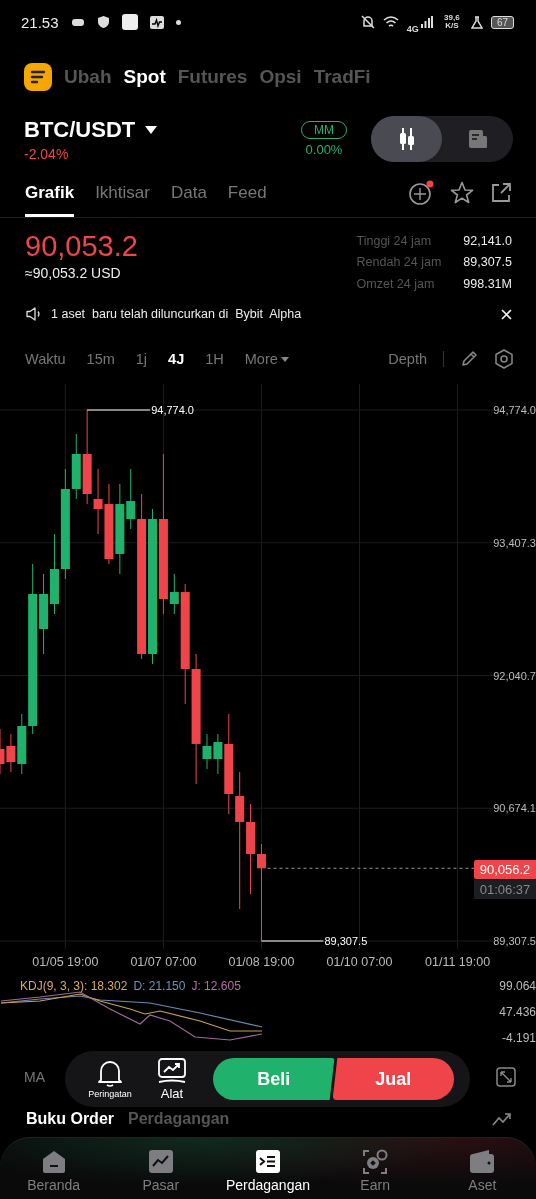 This screenshot has height=1199, width=536. I want to click on product-tab: Opsi, so click(280, 77).